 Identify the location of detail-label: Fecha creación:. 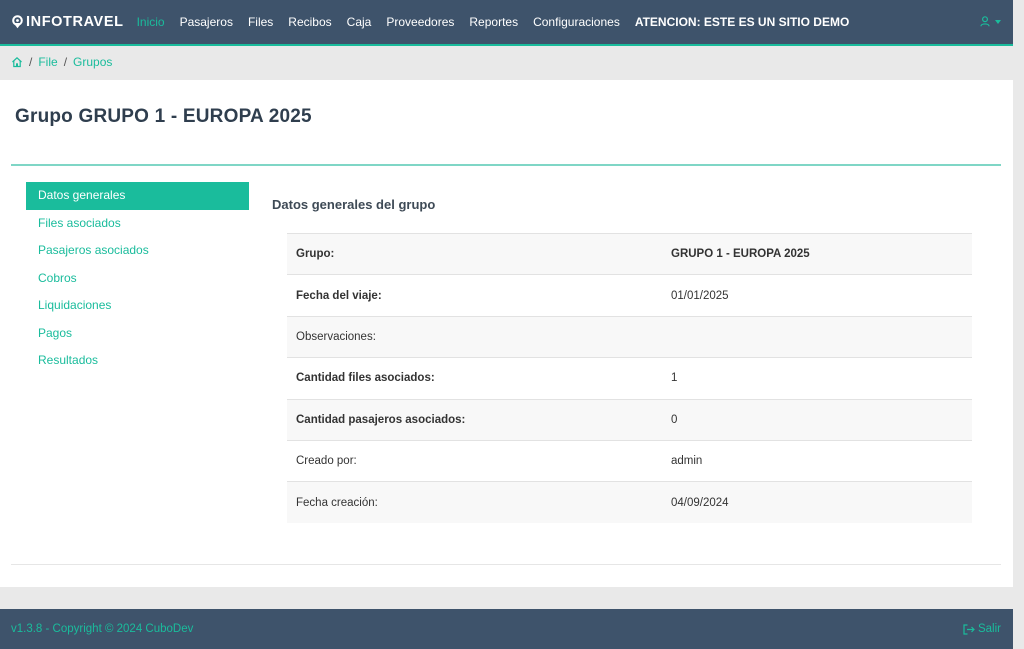
(337, 502).